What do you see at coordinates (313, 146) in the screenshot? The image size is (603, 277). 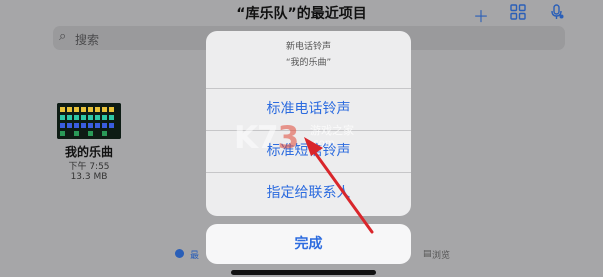 I see `arrow-head` at bounding box center [313, 146].